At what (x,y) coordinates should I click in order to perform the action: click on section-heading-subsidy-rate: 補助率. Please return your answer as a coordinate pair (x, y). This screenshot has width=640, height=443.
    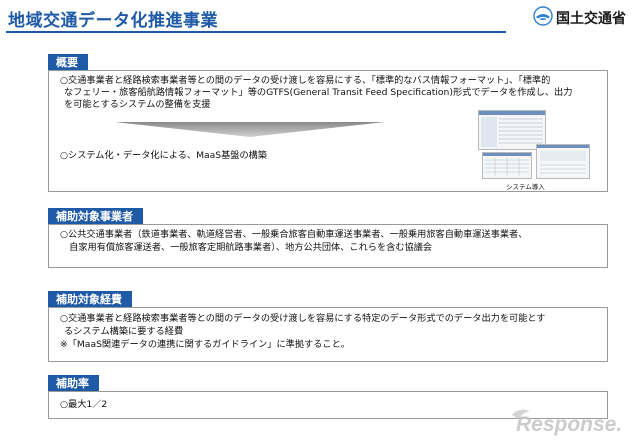
    Looking at the image, I should click on (73, 383).